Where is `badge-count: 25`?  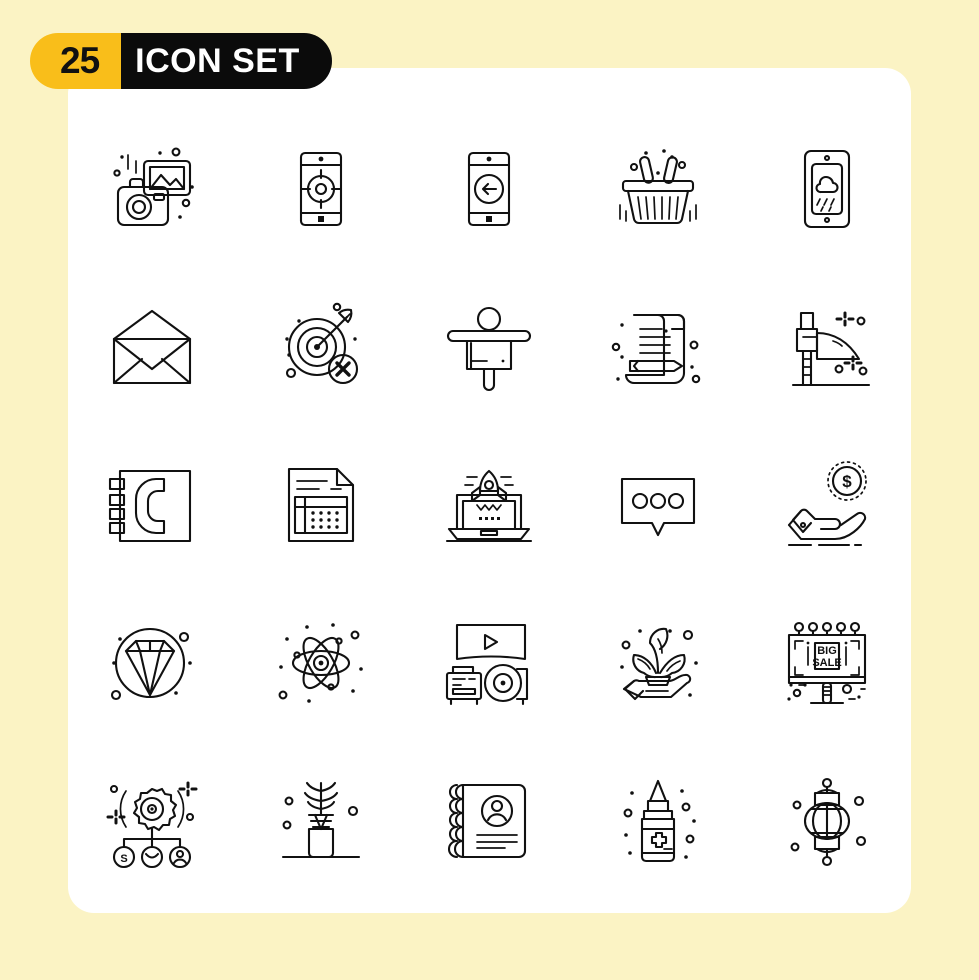 badge-count: 25 is located at coordinates (76, 61).